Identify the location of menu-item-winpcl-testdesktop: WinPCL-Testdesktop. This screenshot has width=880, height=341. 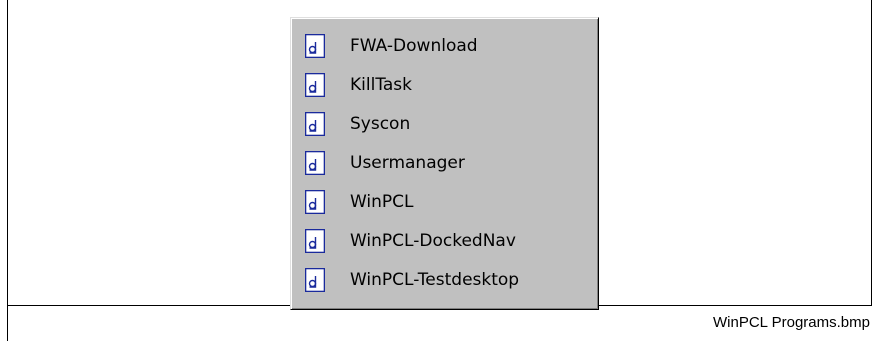
(444, 280).